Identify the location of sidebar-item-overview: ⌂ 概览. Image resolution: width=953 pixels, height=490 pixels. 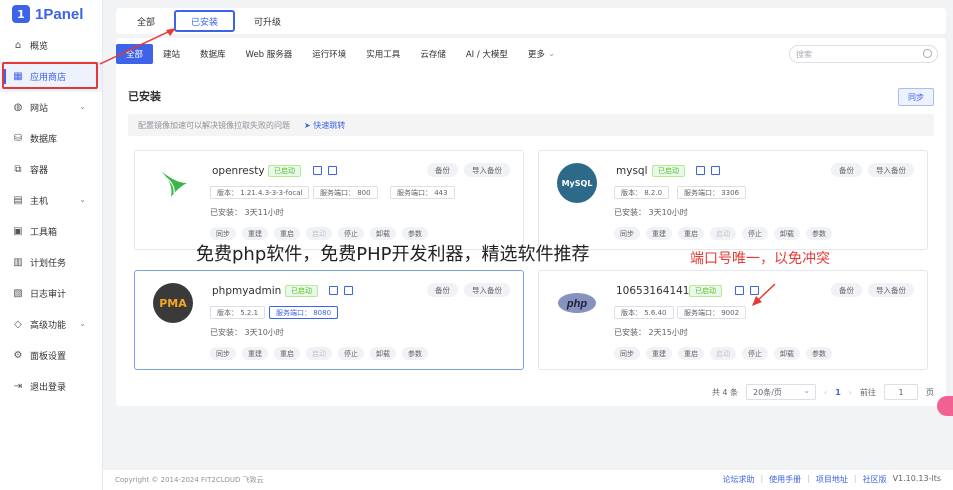
(51, 45).